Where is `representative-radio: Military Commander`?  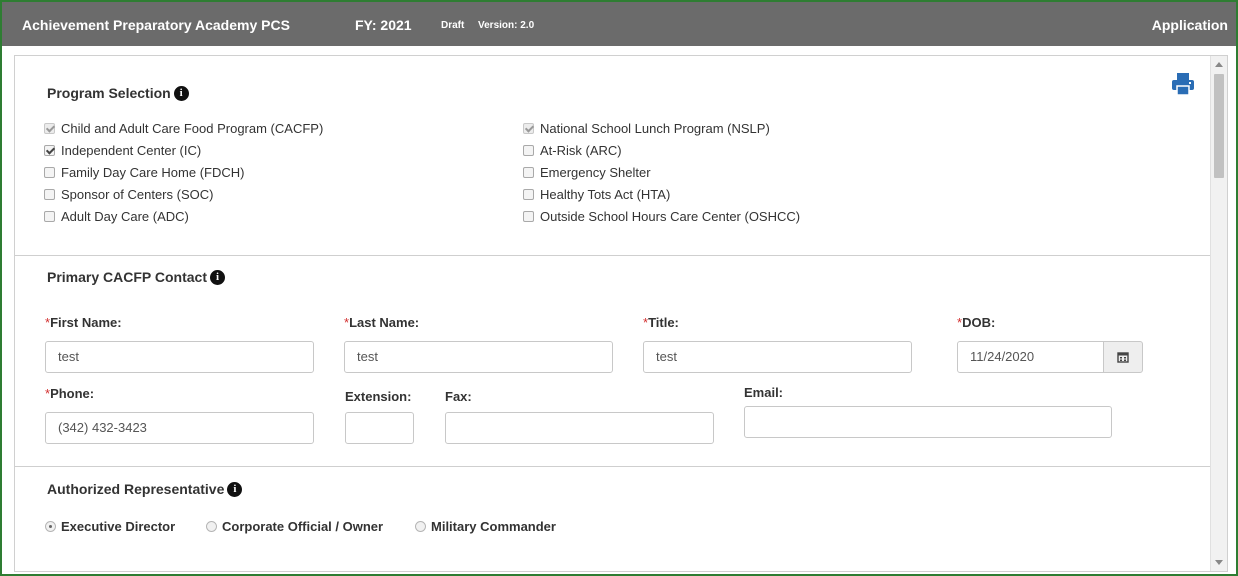
representative-radio: Military Commander is located at coordinates (485, 526).